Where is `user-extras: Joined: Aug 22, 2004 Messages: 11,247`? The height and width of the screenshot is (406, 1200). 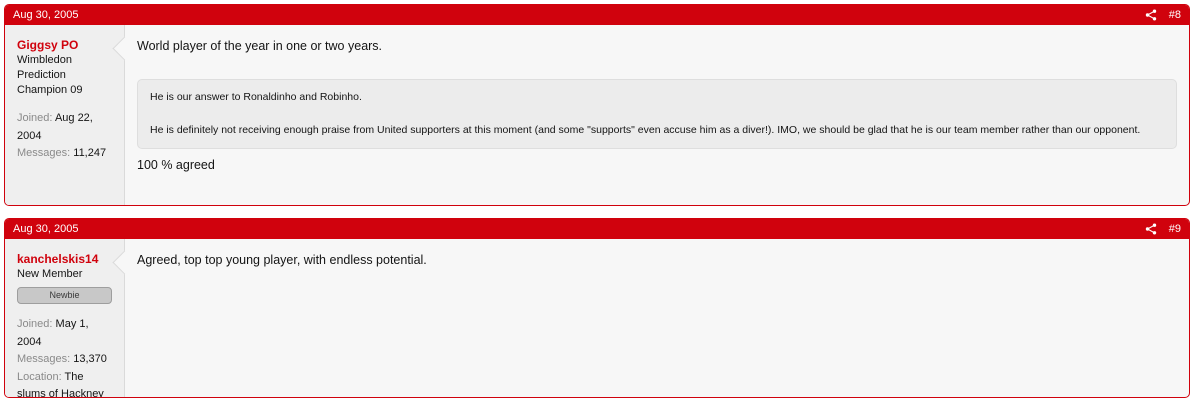 user-extras: Joined: Aug 22, 2004 Messages: 11,247 is located at coordinates (65, 136).